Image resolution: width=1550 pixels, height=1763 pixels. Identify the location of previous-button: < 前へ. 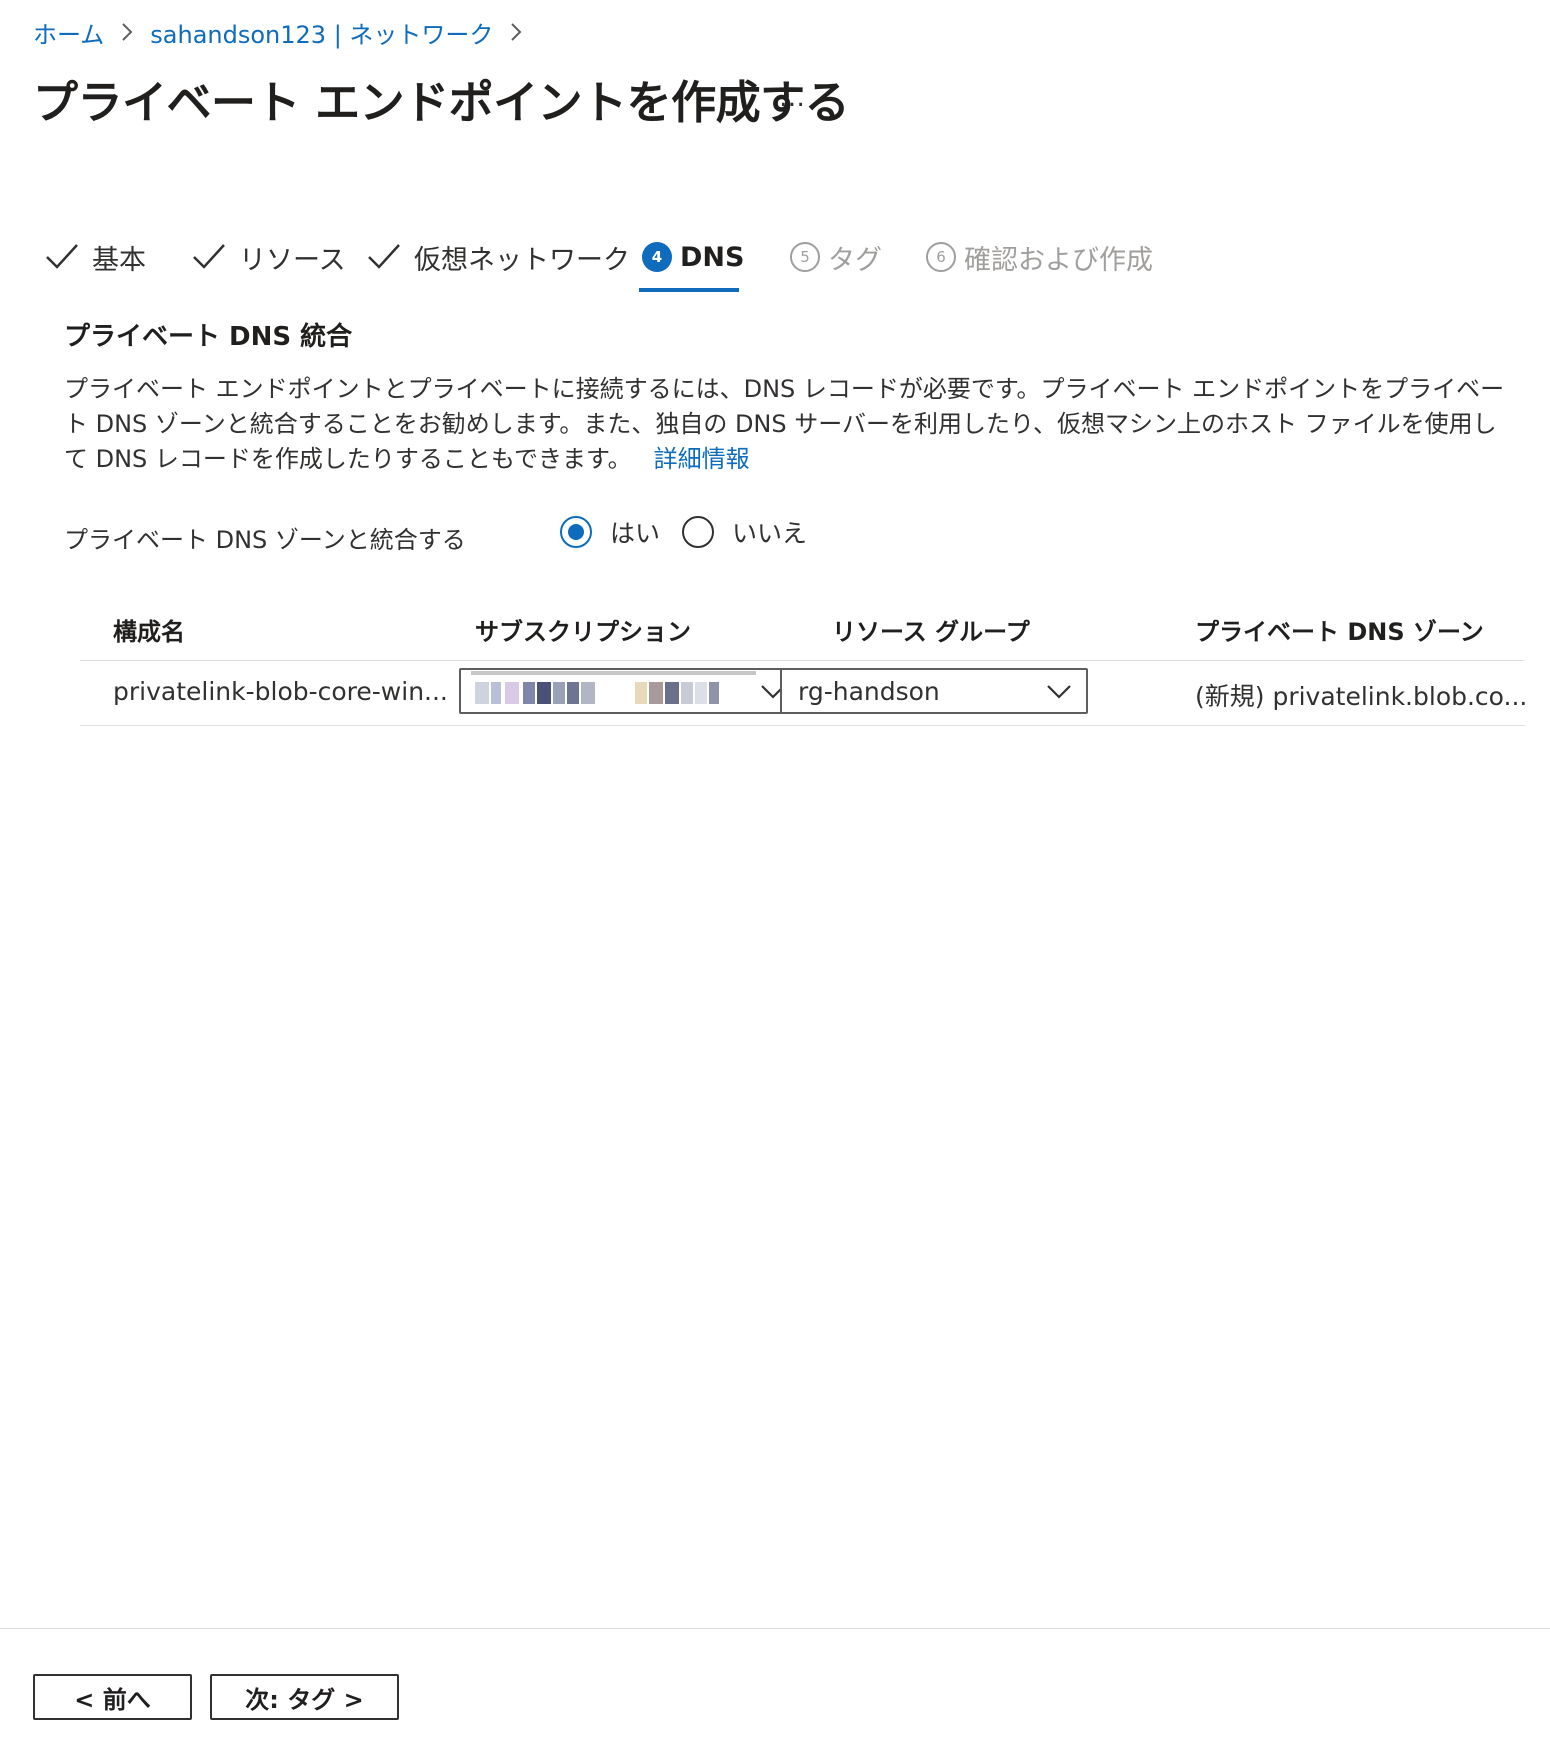
(112, 1697).